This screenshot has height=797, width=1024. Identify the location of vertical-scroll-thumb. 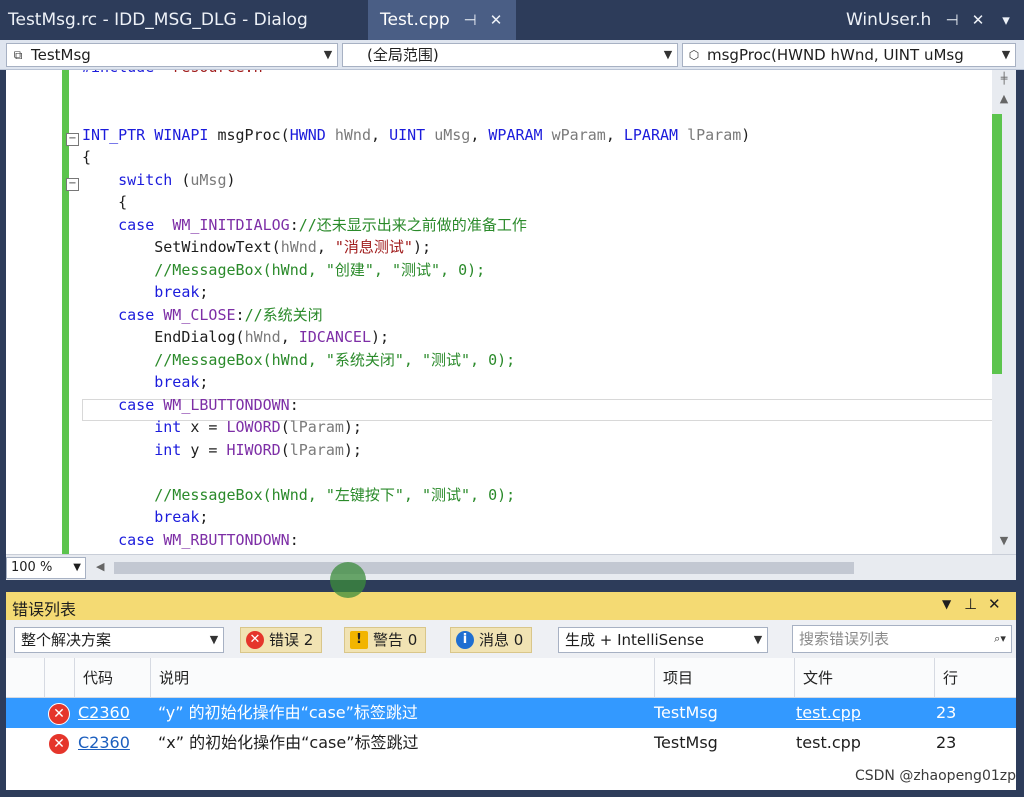
(997, 244).